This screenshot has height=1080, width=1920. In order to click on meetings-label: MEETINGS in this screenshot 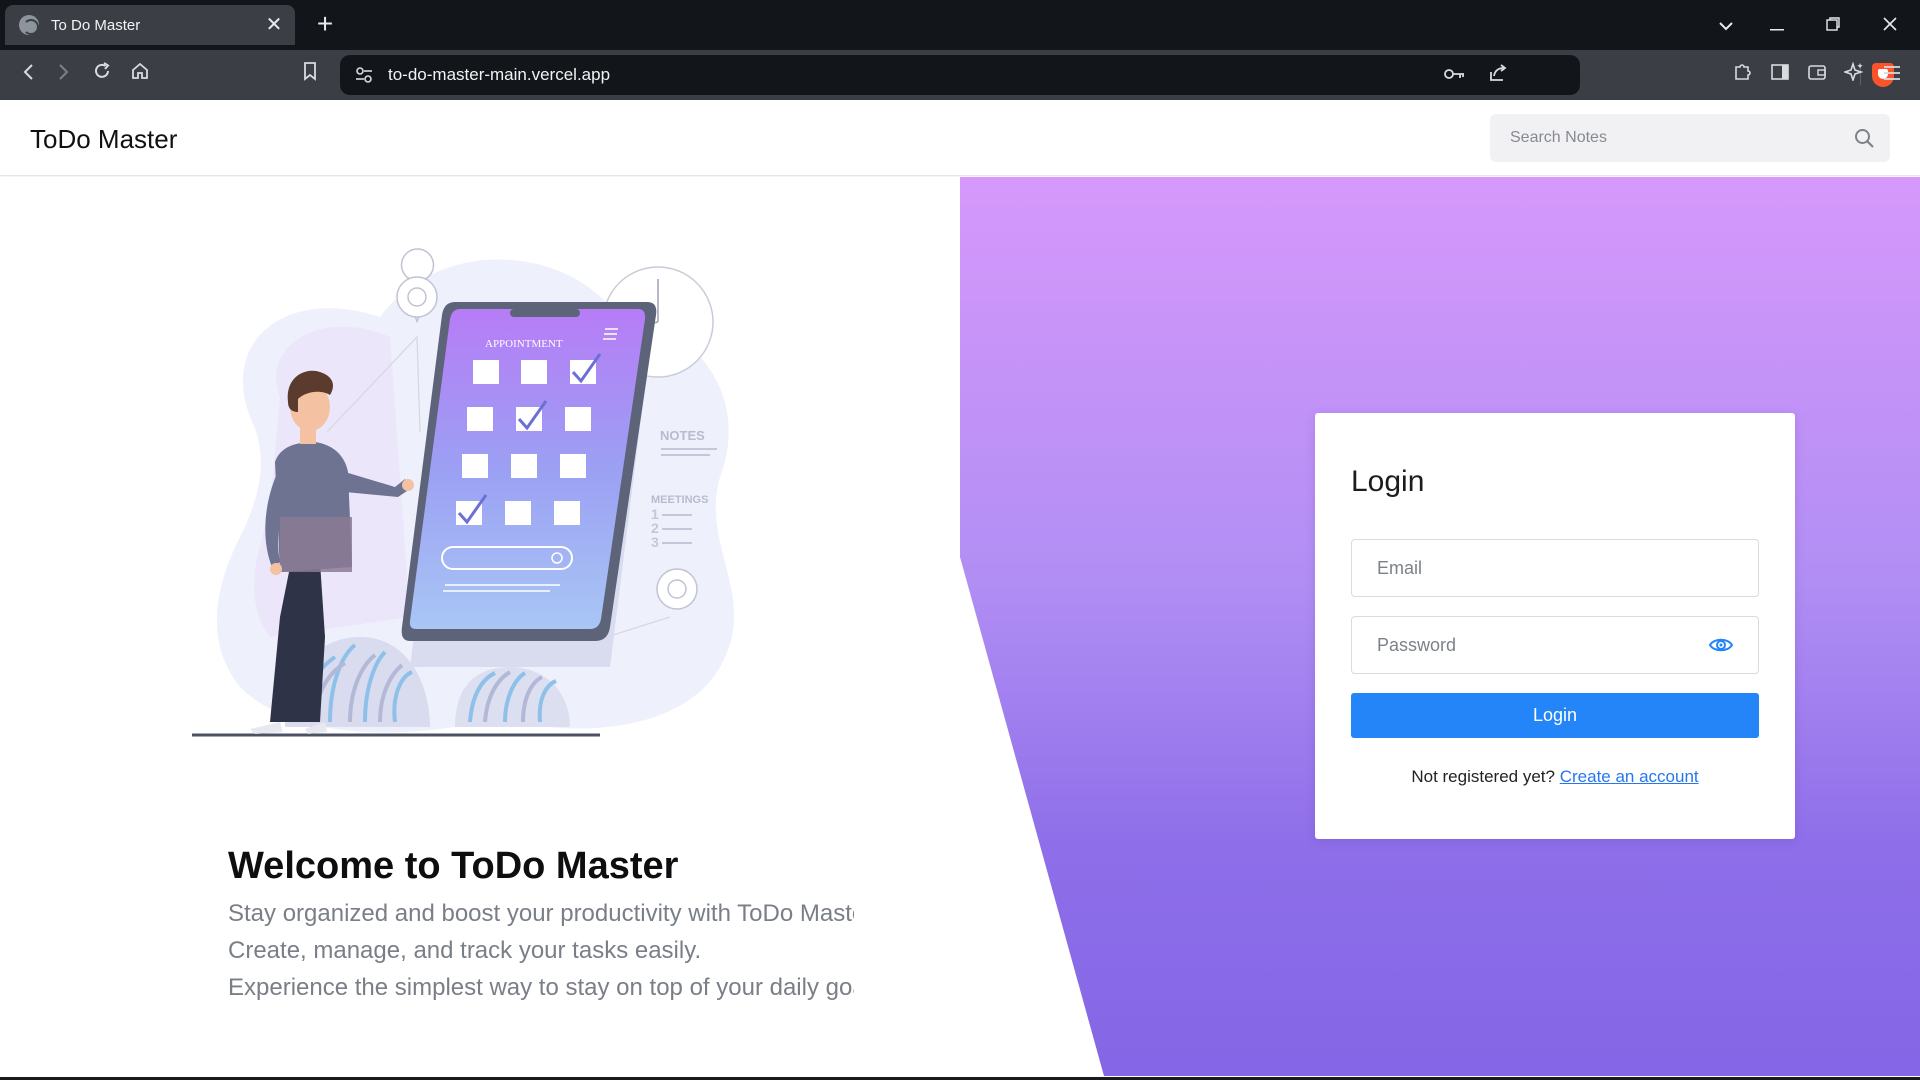, I will do `click(679, 500)`.